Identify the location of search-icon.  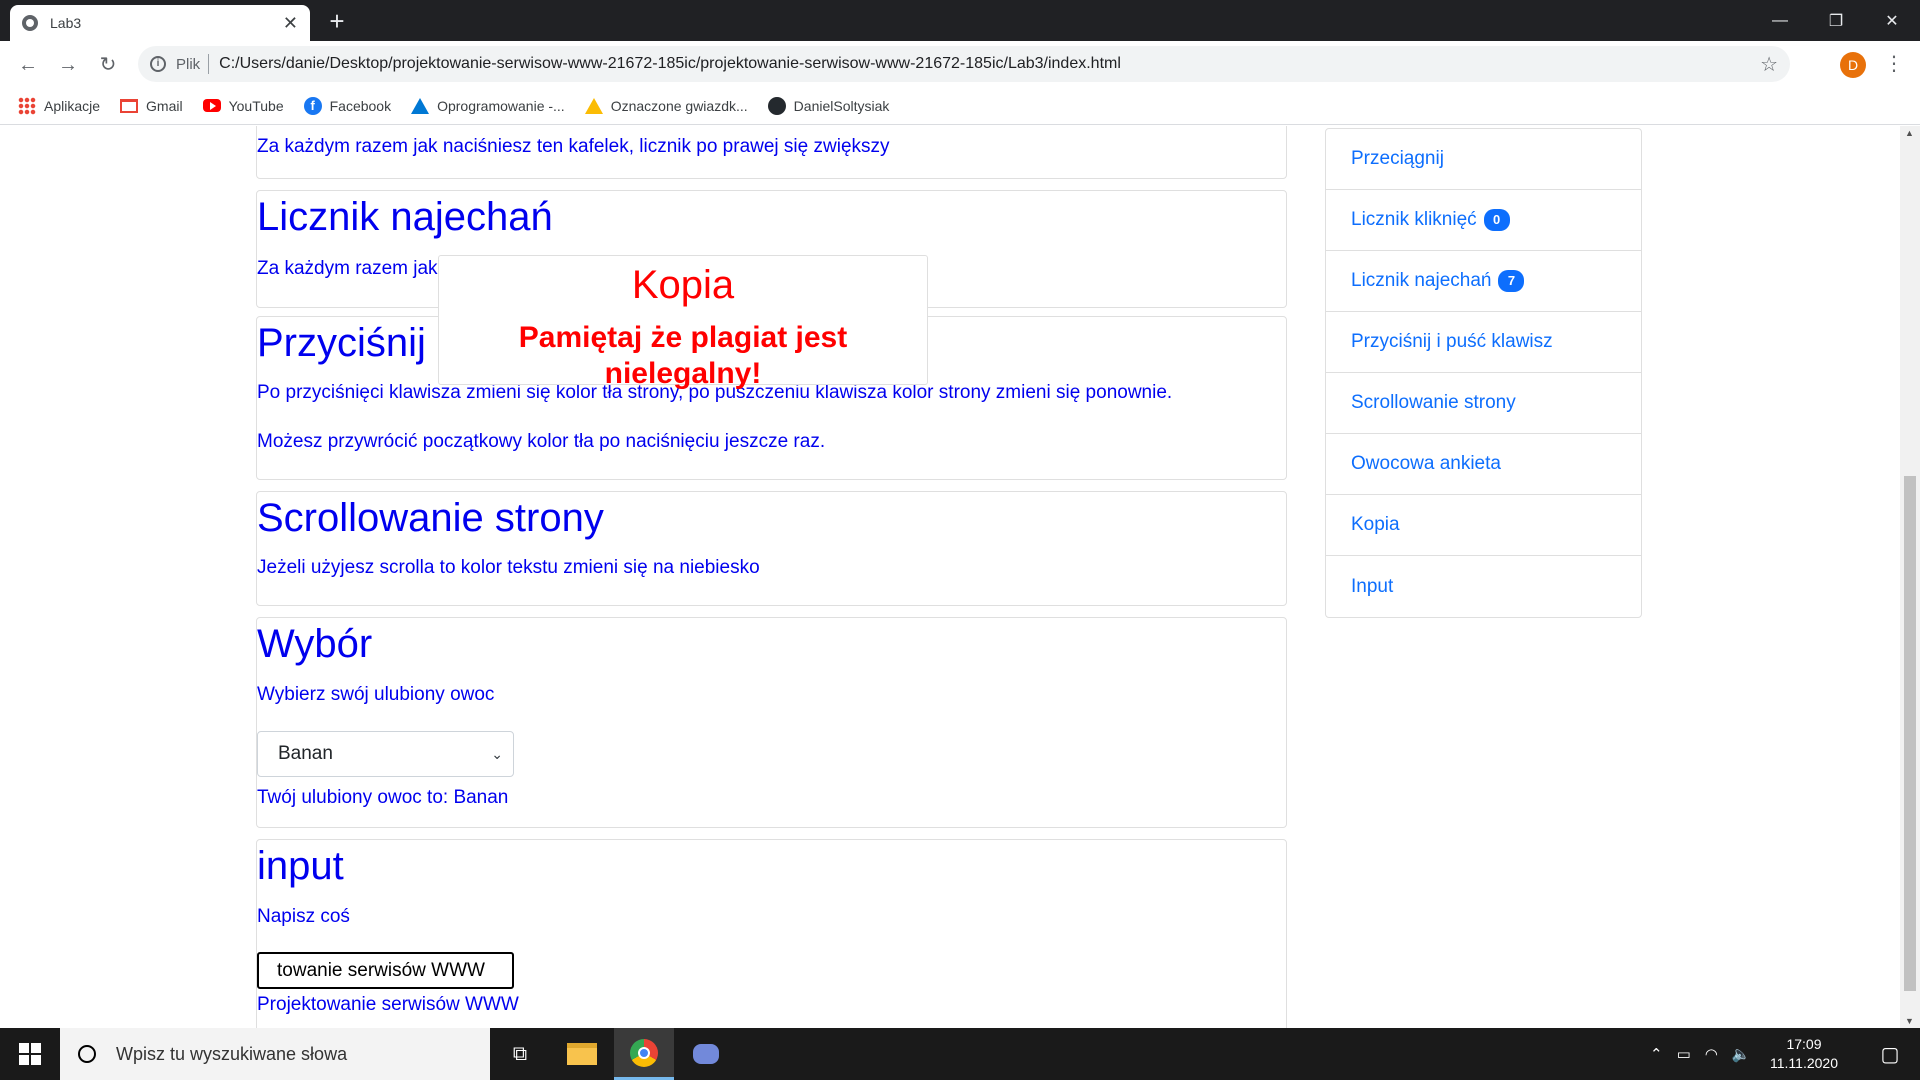
(87, 1054).